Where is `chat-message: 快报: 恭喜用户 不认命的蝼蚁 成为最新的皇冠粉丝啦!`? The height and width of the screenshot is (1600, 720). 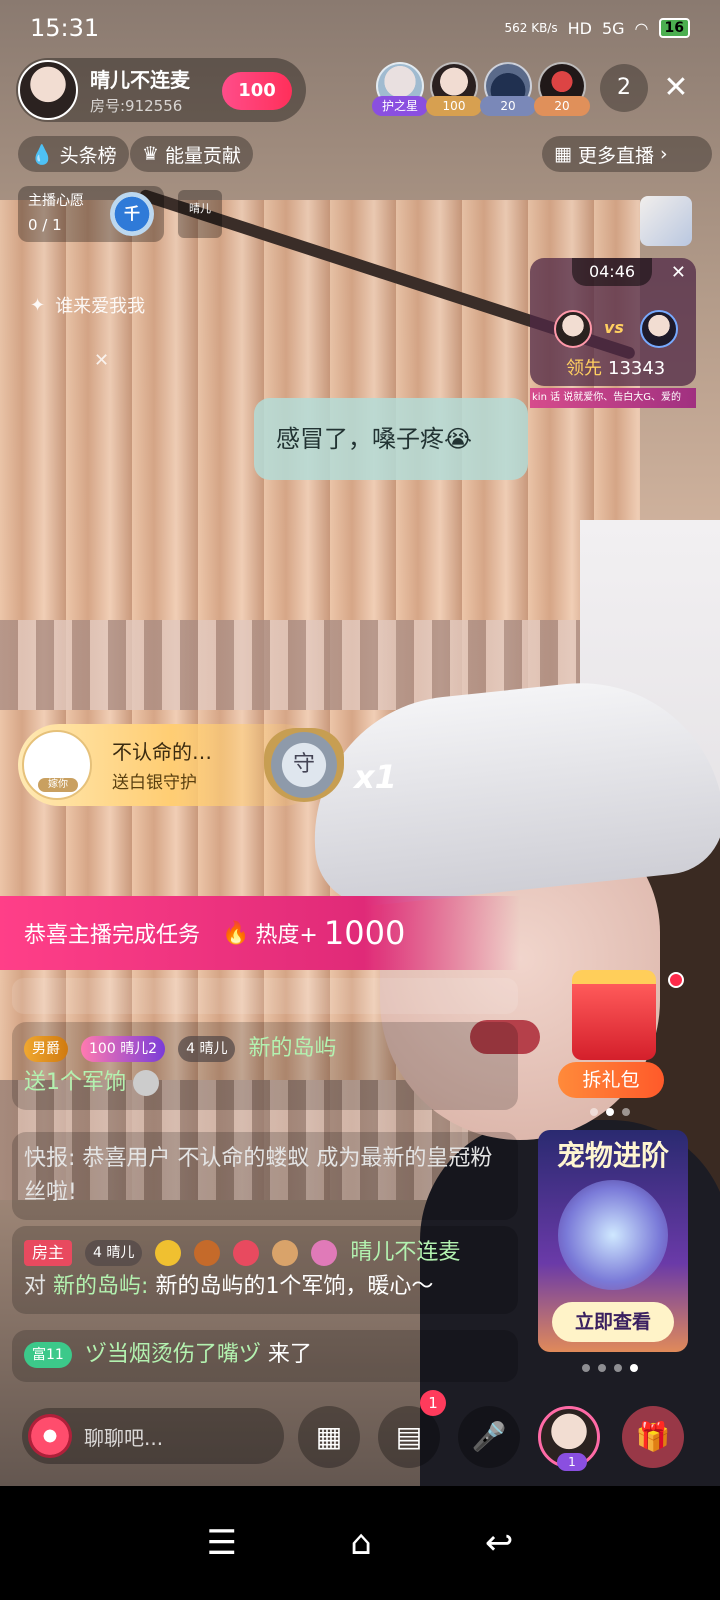 chat-message: 快报: 恭喜用户 不认命的蝼蚁 成为最新的皇冠粉丝啦! is located at coordinates (265, 1176).